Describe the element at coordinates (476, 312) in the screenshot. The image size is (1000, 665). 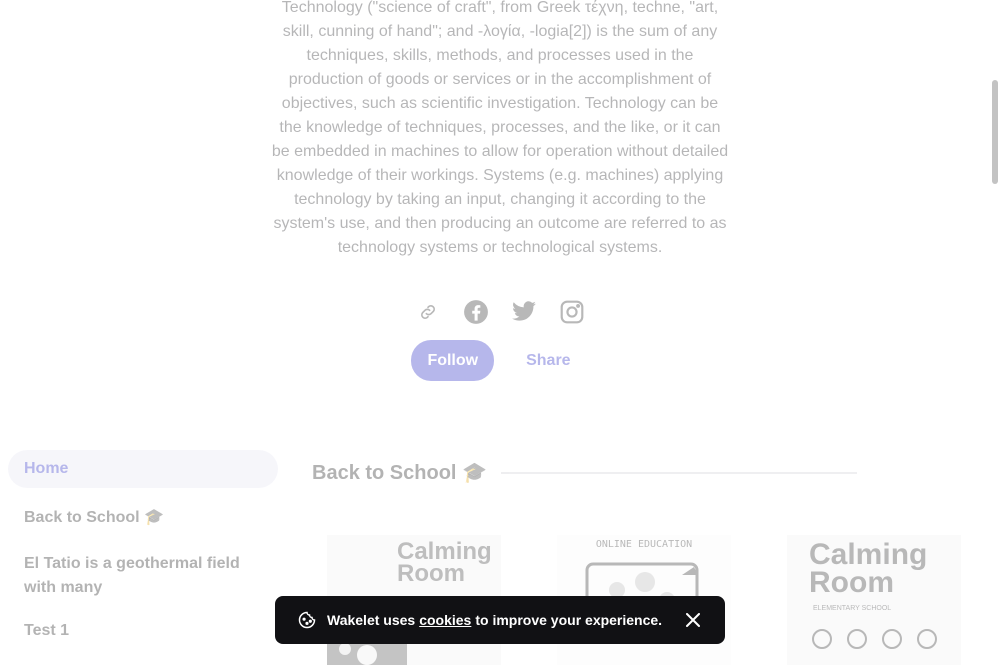
I see `facebook-icon` at that location.